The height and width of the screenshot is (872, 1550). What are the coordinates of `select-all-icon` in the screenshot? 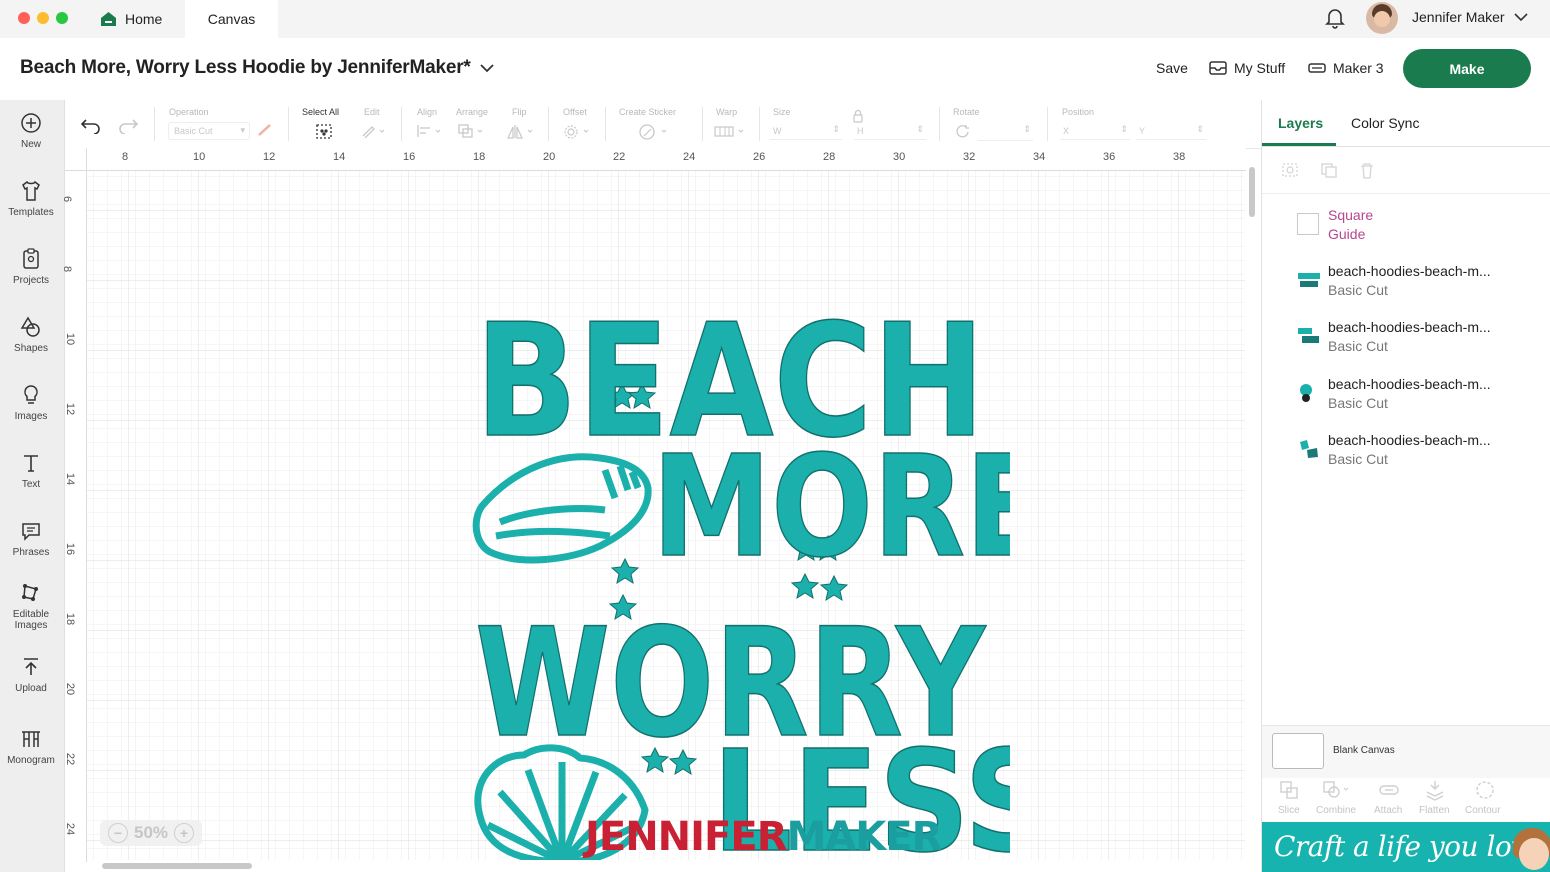 It's located at (324, 131).